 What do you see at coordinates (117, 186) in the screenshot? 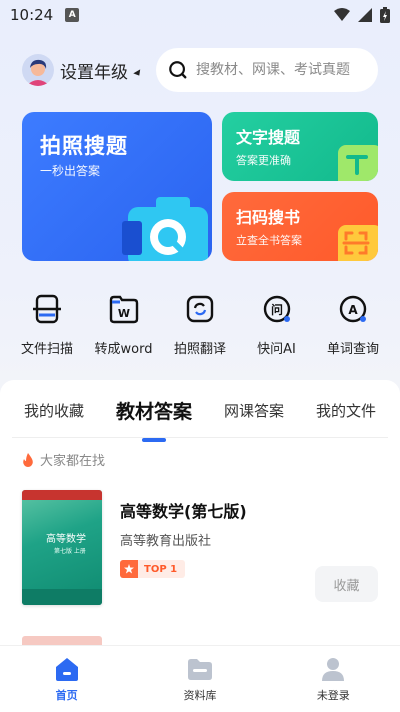
I see `photo-search-card: 拍照搜题 一秒出答案` at bounding box center [117, 186].